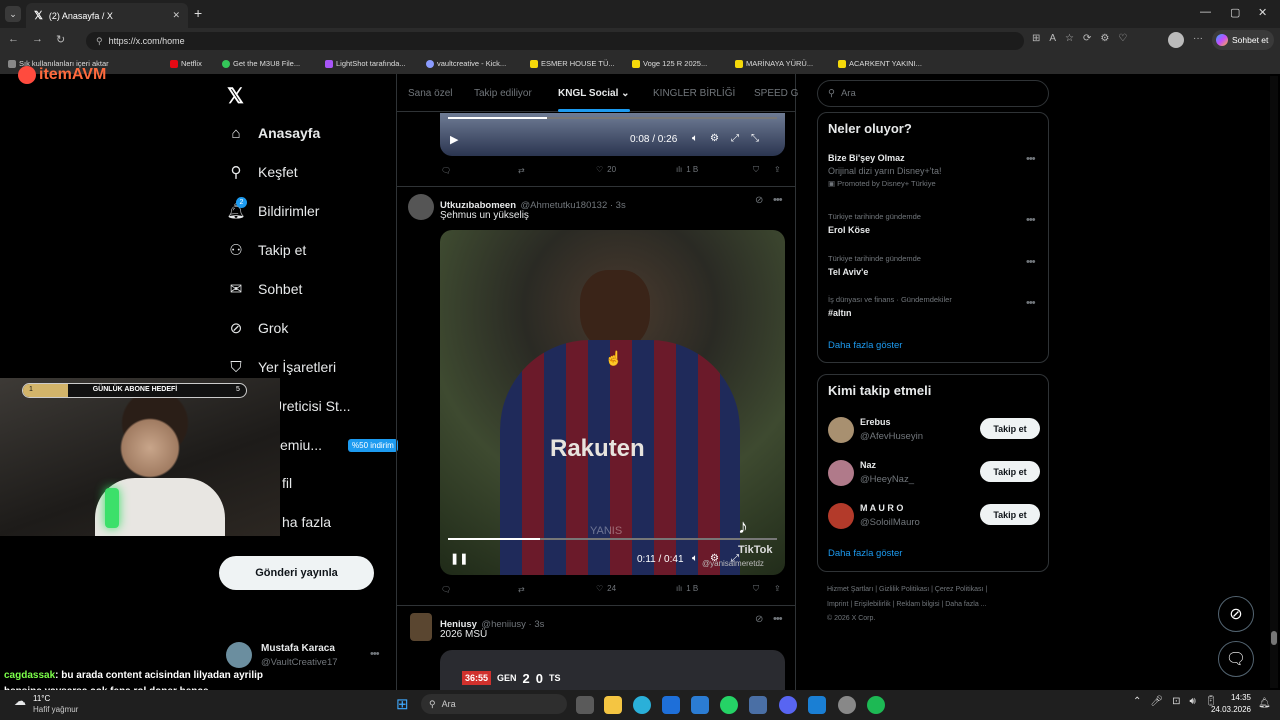 The height and width of the screenshot is (720, 1280). What do you see at coordinates (296, 573) in the screenshot?
I see `post-button: Gönderi yayınla` at bounding box center [296, 573].